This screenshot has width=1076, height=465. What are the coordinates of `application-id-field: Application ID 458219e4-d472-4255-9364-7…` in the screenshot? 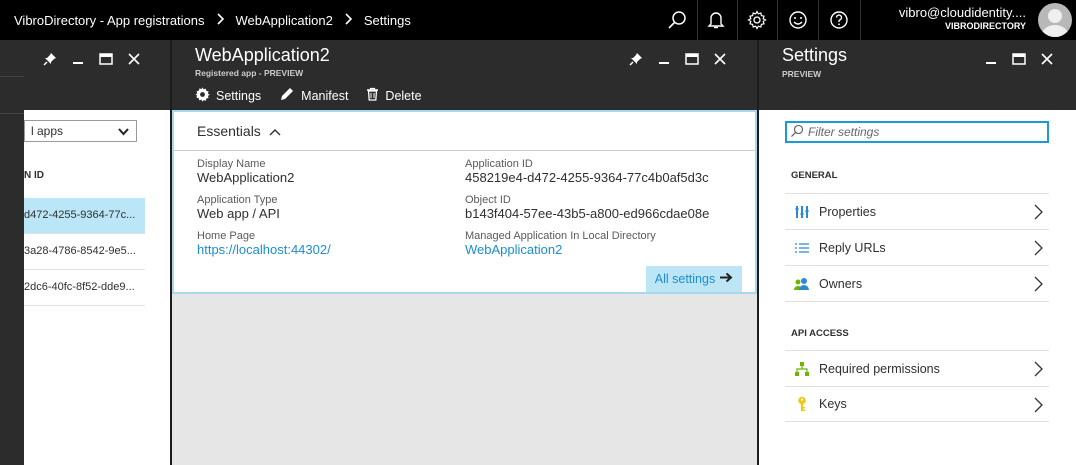 It's located at (587, 171).